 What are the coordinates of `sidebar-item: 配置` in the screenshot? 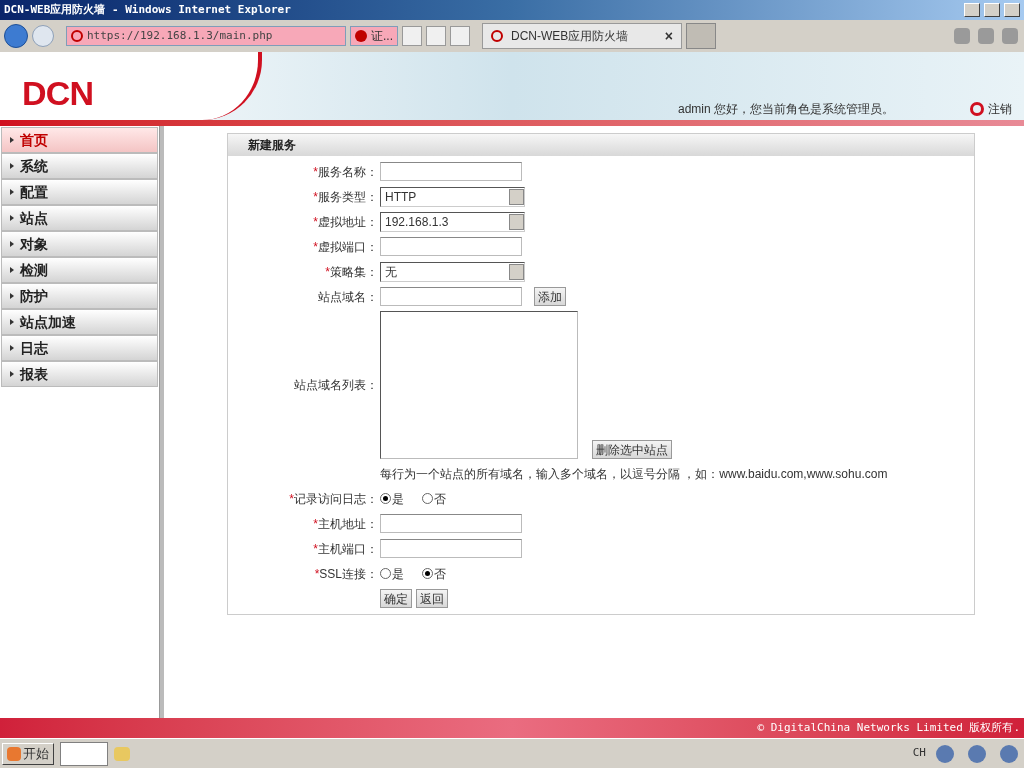 It's located at (79, 192).